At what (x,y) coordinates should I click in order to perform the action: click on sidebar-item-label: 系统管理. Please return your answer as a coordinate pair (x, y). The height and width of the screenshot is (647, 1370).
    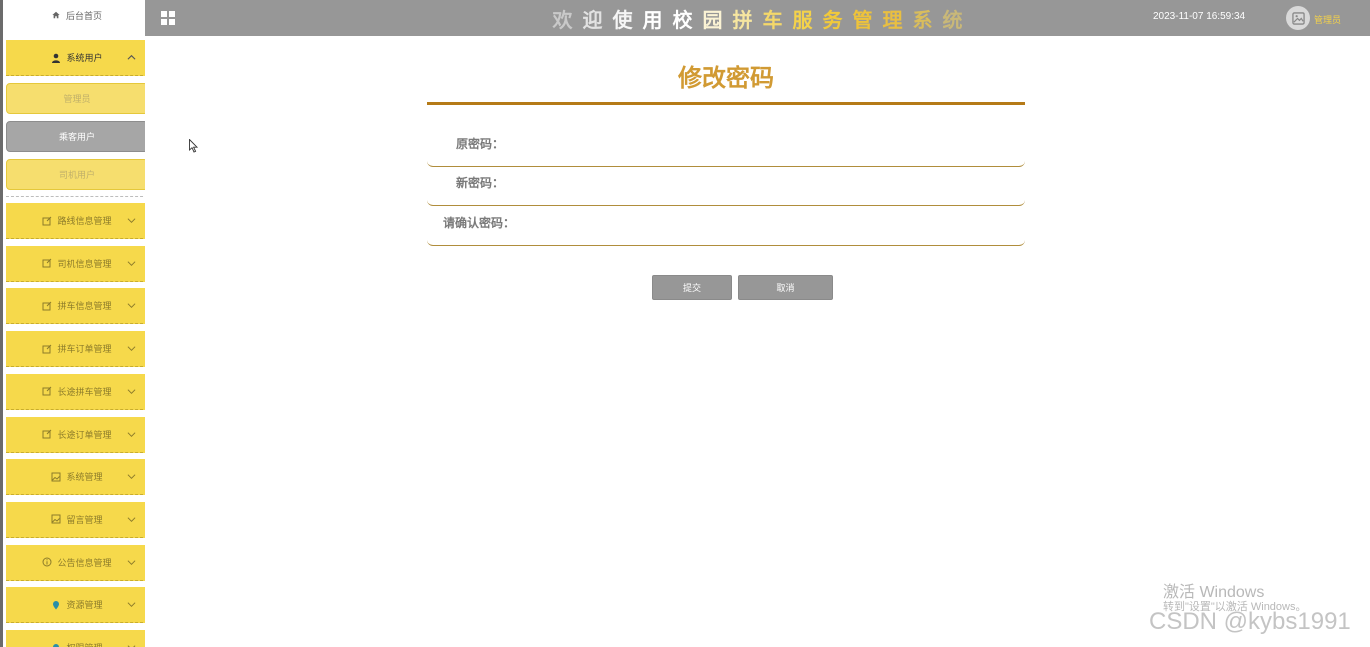
    Looking at the image, I should click on (84, 477).